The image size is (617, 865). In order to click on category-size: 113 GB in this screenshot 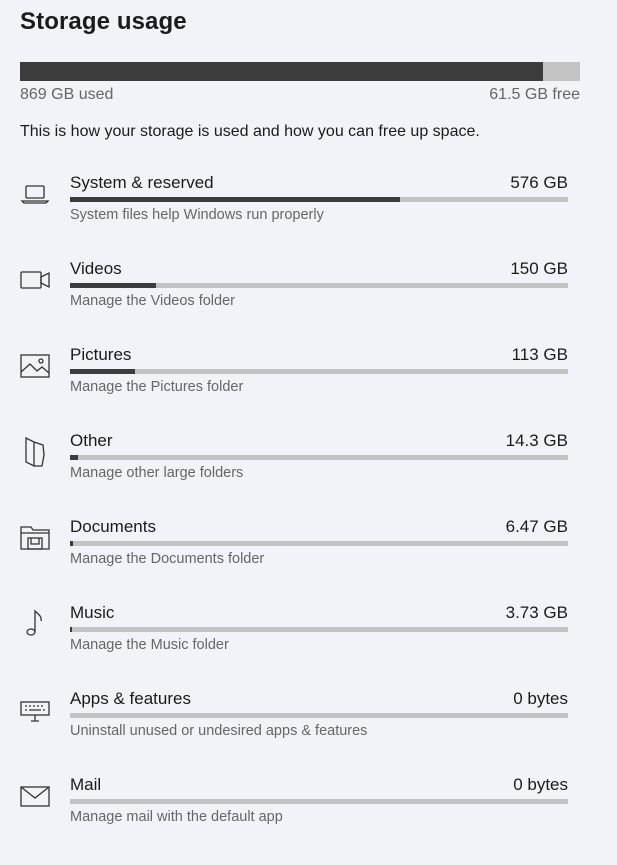, I will do `click(539, 354)`.